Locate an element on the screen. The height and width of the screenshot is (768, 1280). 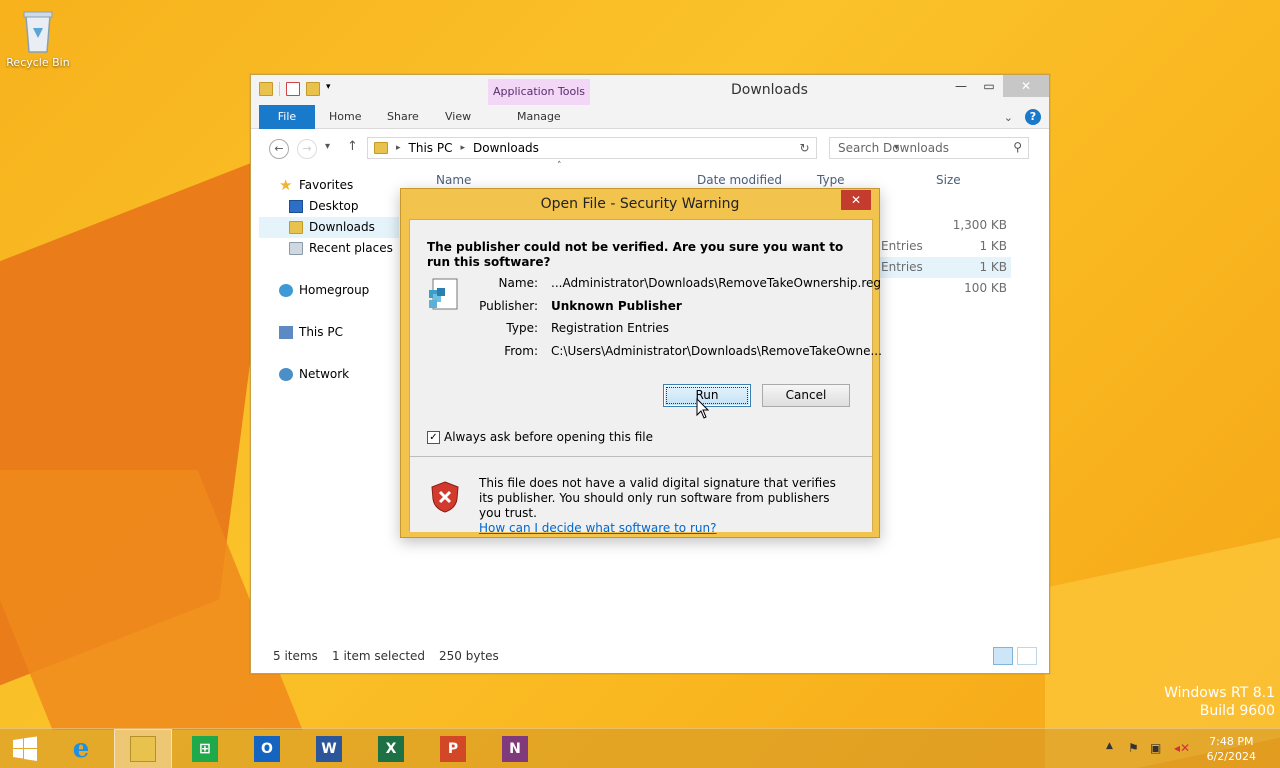
column-date-modified: Date modified is located at coordinates (739, 180).